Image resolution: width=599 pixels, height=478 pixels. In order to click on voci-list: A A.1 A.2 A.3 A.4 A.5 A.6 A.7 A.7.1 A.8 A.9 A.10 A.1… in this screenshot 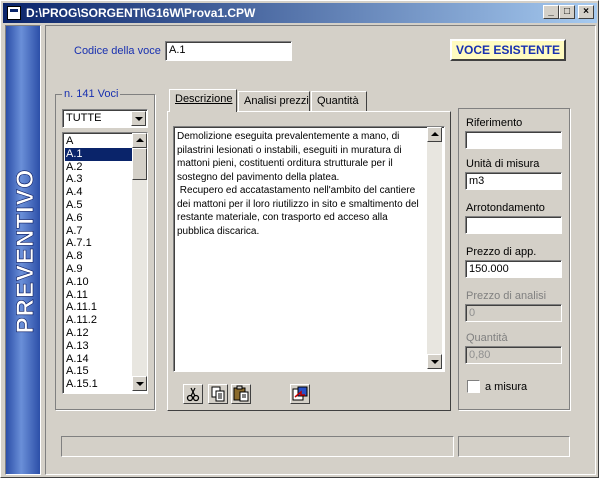, I will do `click(105, 263)`.